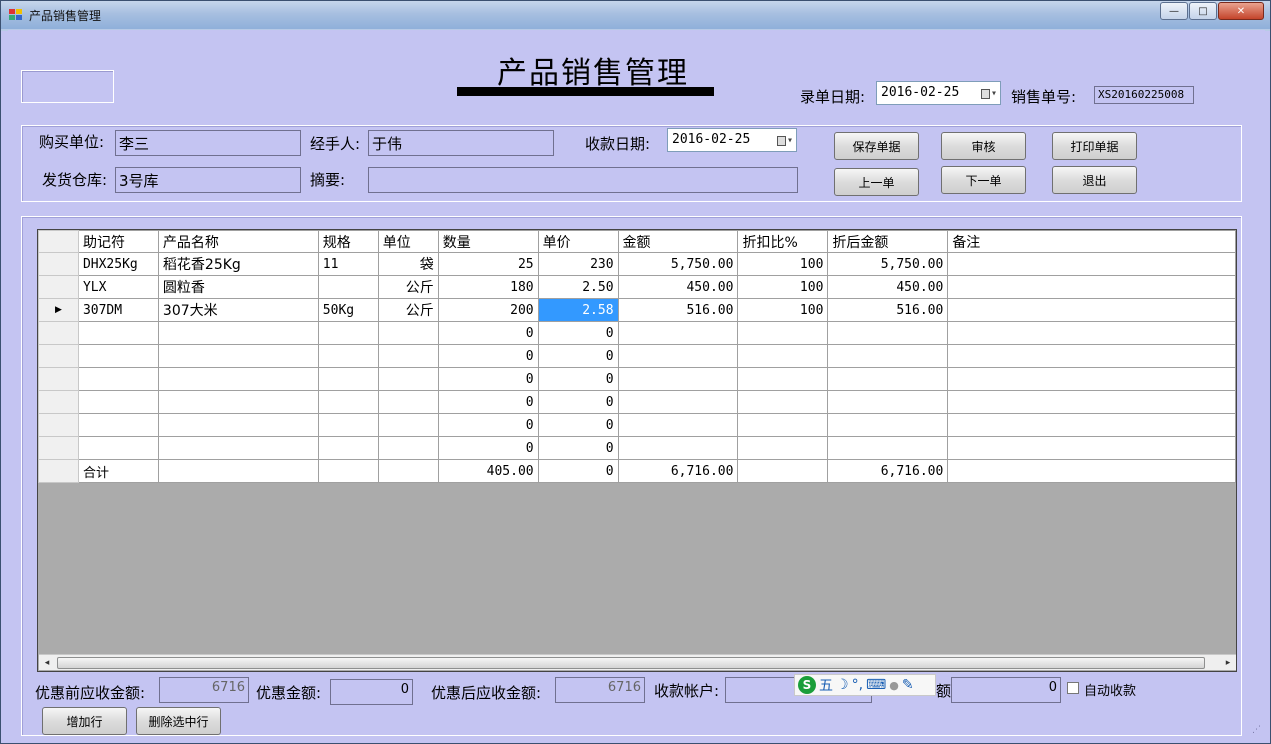  I want to click on save-button: 保存单据, so click(876, 146).